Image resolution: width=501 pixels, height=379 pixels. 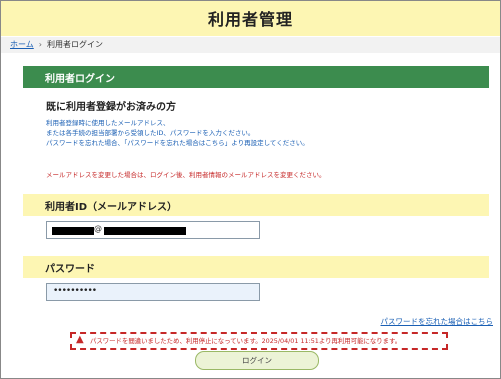 I want to click on warning-triangle-icon: ▲, so click(x=80, y=339).